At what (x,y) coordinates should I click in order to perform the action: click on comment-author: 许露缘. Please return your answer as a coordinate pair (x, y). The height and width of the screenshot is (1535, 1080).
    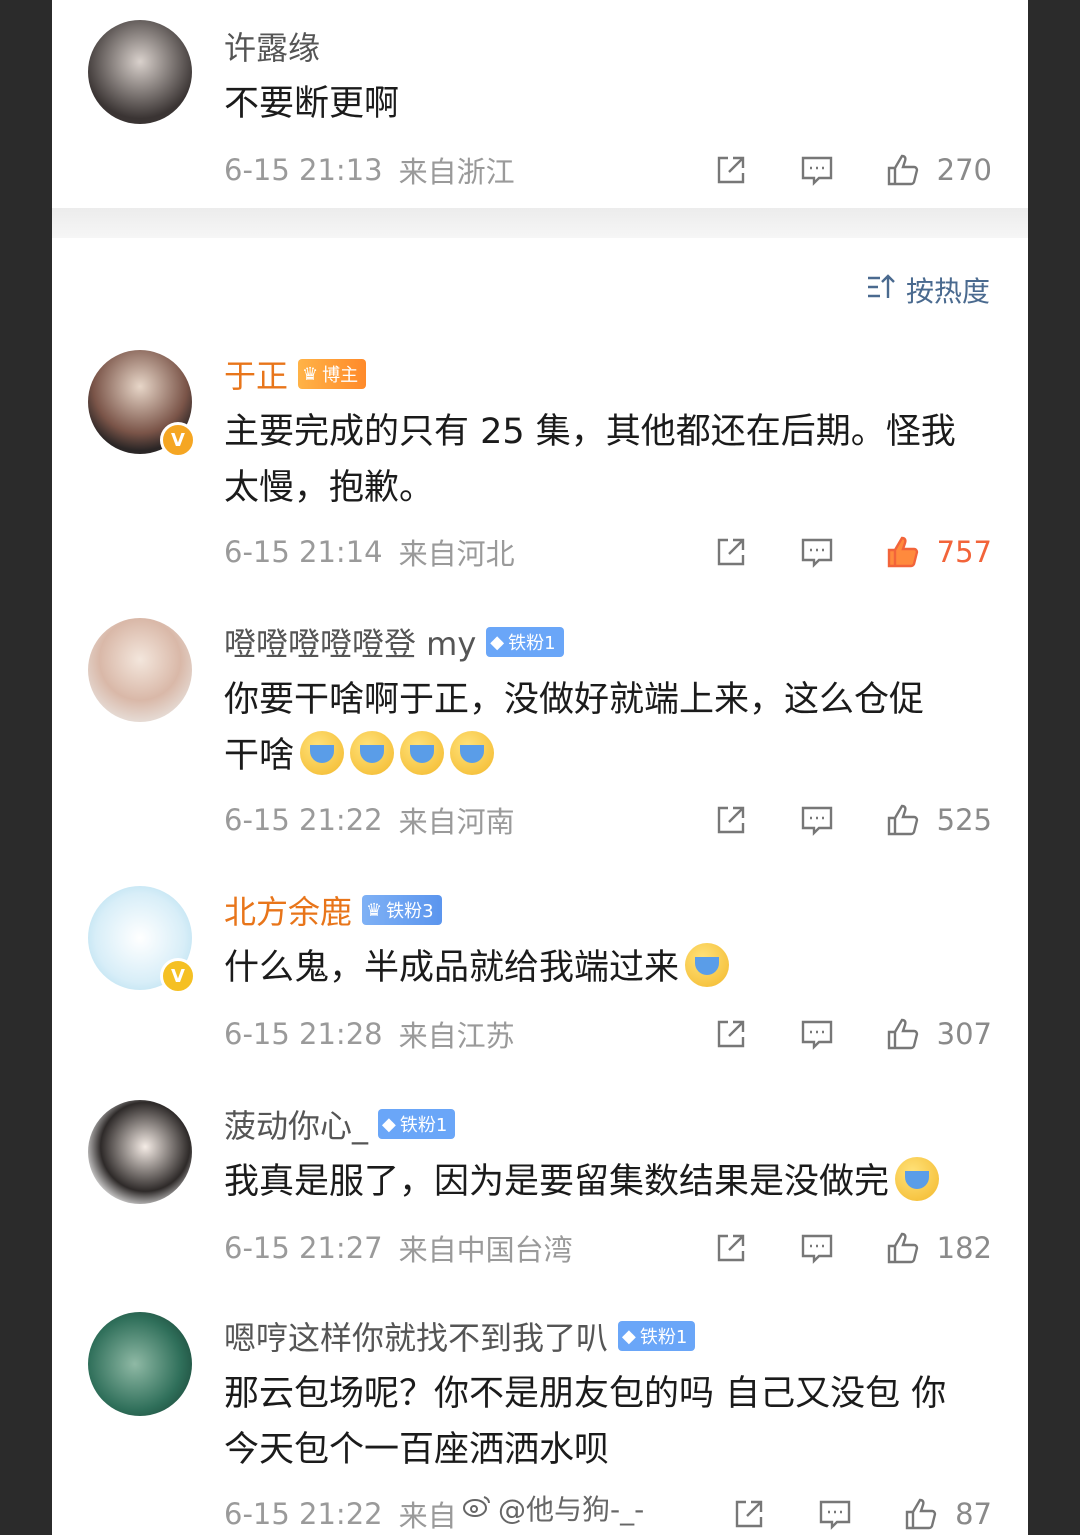
    Looking at the image, I should click on (272, 46).